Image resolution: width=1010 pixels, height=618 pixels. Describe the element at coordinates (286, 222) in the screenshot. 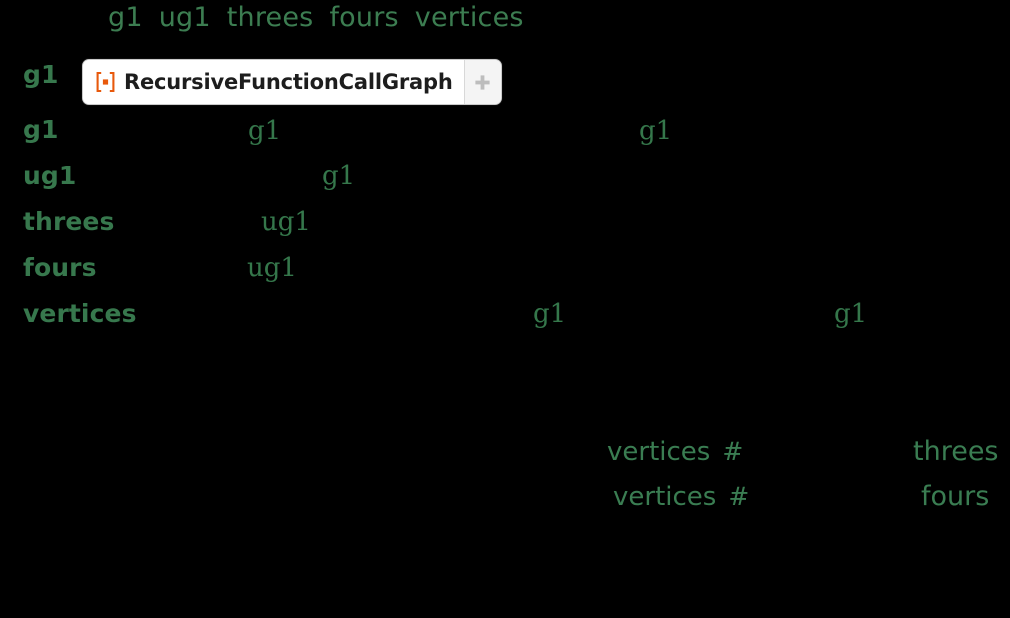

I see `graph-node-label-ug1-a: ug1` at that location.